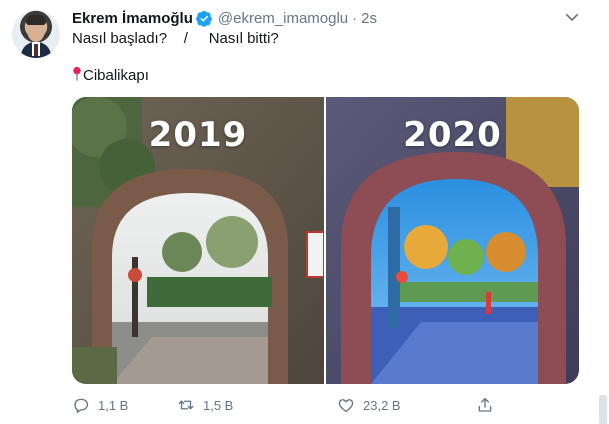  Describe the element at coordinates (283, 18) in the screenshot. I see `user-handle: @ekrem_imamoglu` at that location.